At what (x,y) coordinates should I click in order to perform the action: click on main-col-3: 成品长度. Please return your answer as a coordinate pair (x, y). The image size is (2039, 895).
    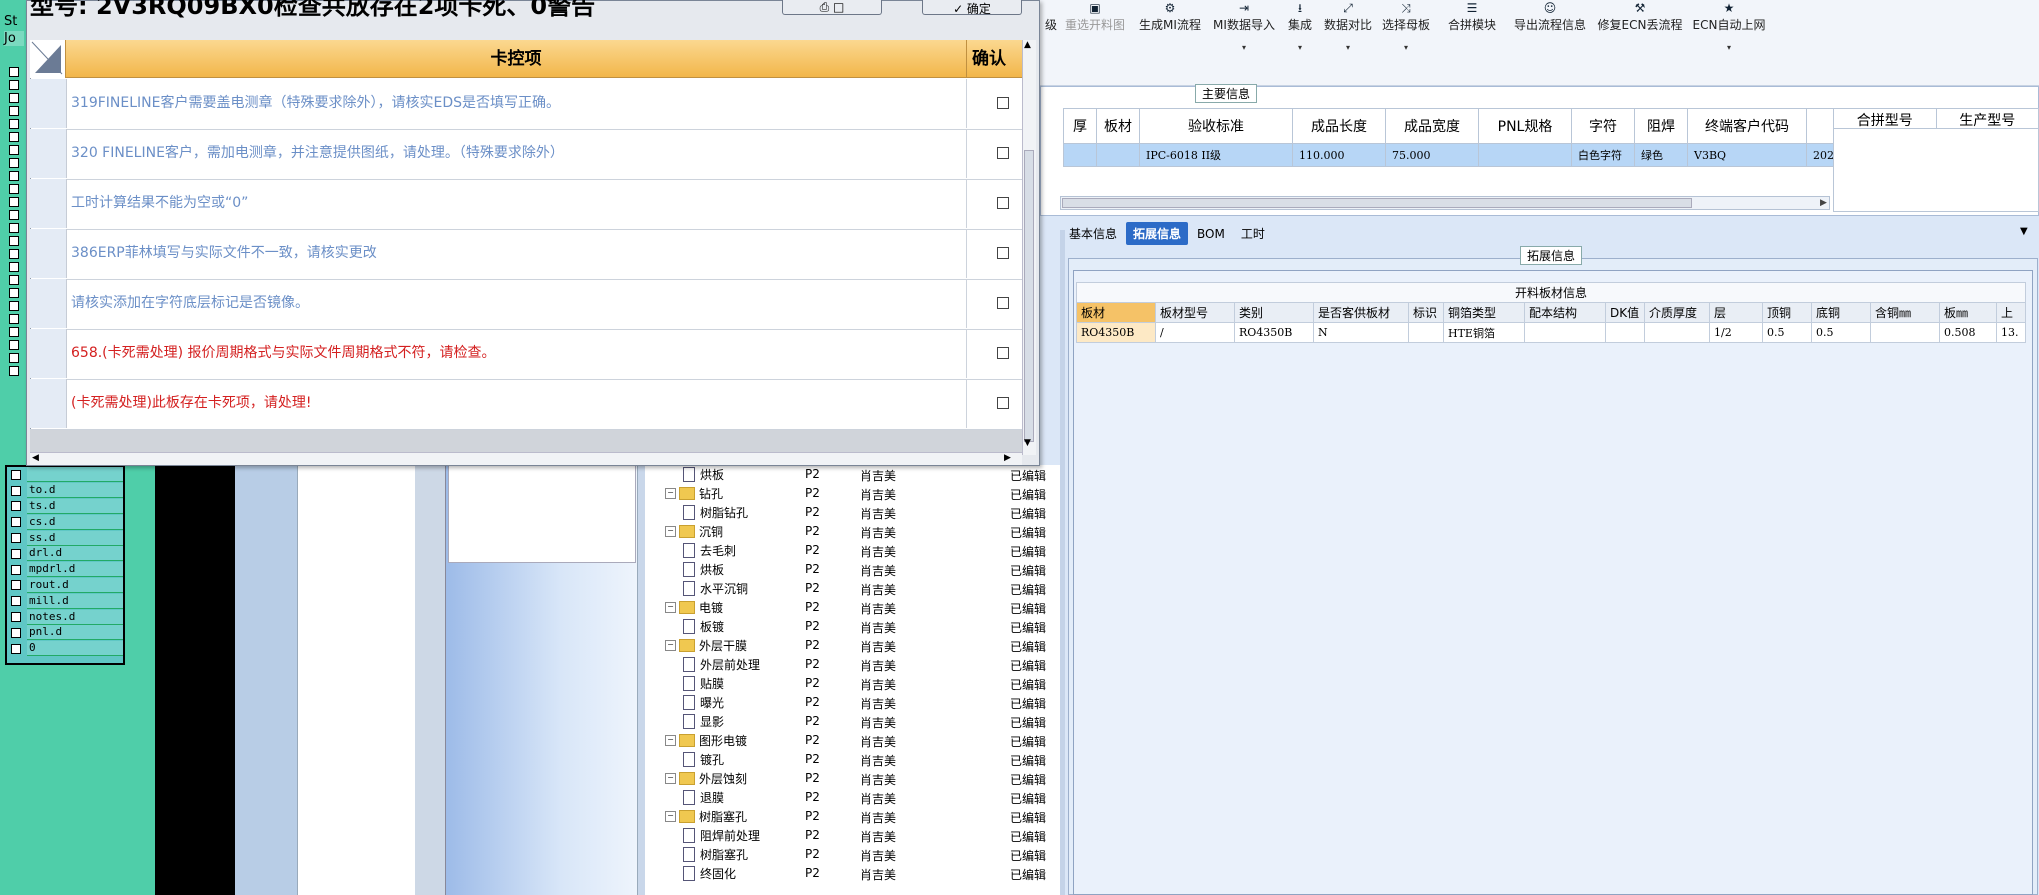
    Looking at the image, I should click on (1339, 126).